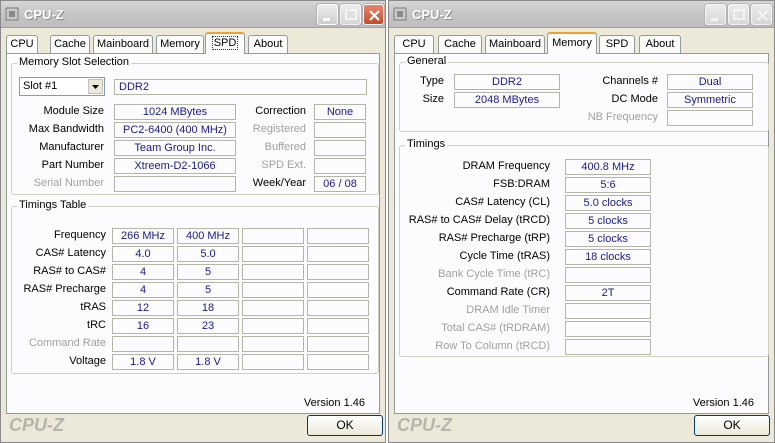 Image resolution: width=775 pixels, height=443 pixels. What do you see at coordinates (175, 184) in the screenshot?
I see `serial-number-field` at bounding box center [175, 184].